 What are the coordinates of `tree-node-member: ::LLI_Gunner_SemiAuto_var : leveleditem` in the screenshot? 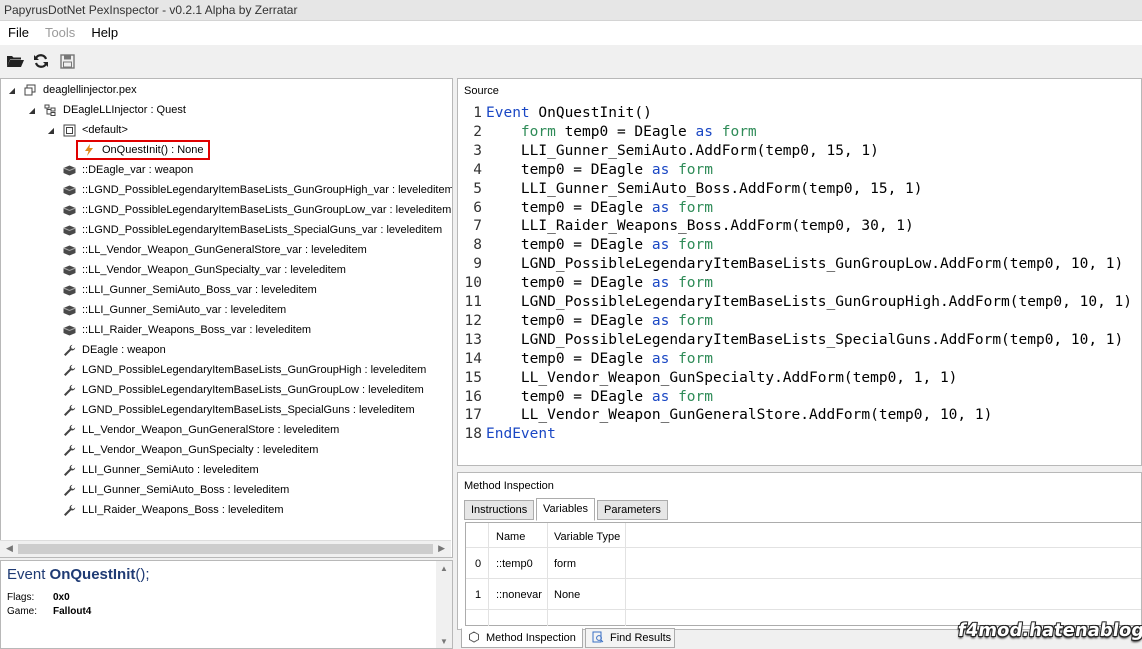 It's located at (174, 310).